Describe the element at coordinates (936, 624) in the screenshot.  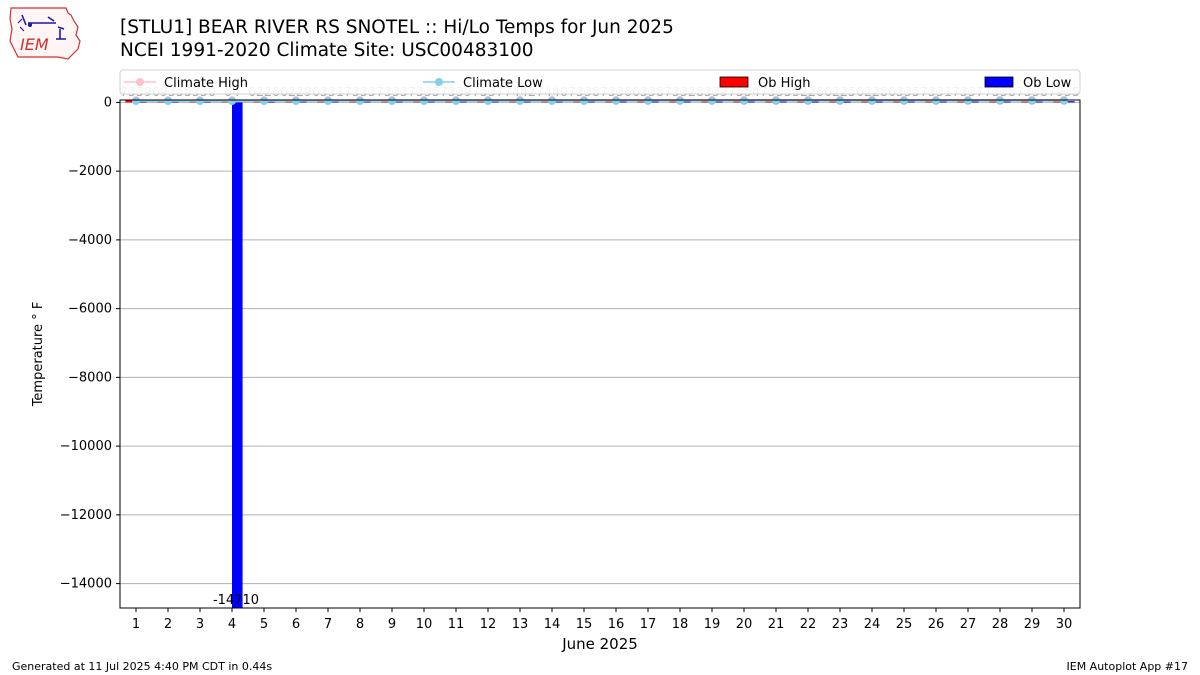
I see `x-tick-label: 26` at that location.